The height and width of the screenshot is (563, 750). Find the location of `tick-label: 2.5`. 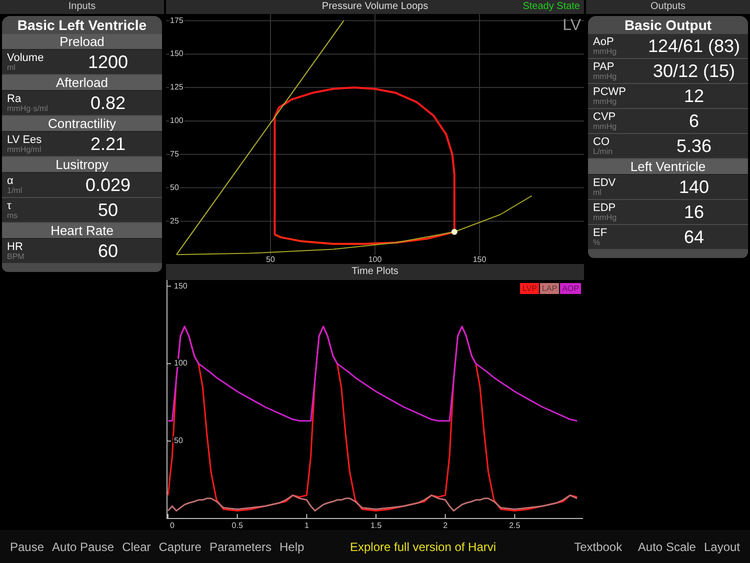

tick-label: 2.5 is located at coordinates (514, 525).